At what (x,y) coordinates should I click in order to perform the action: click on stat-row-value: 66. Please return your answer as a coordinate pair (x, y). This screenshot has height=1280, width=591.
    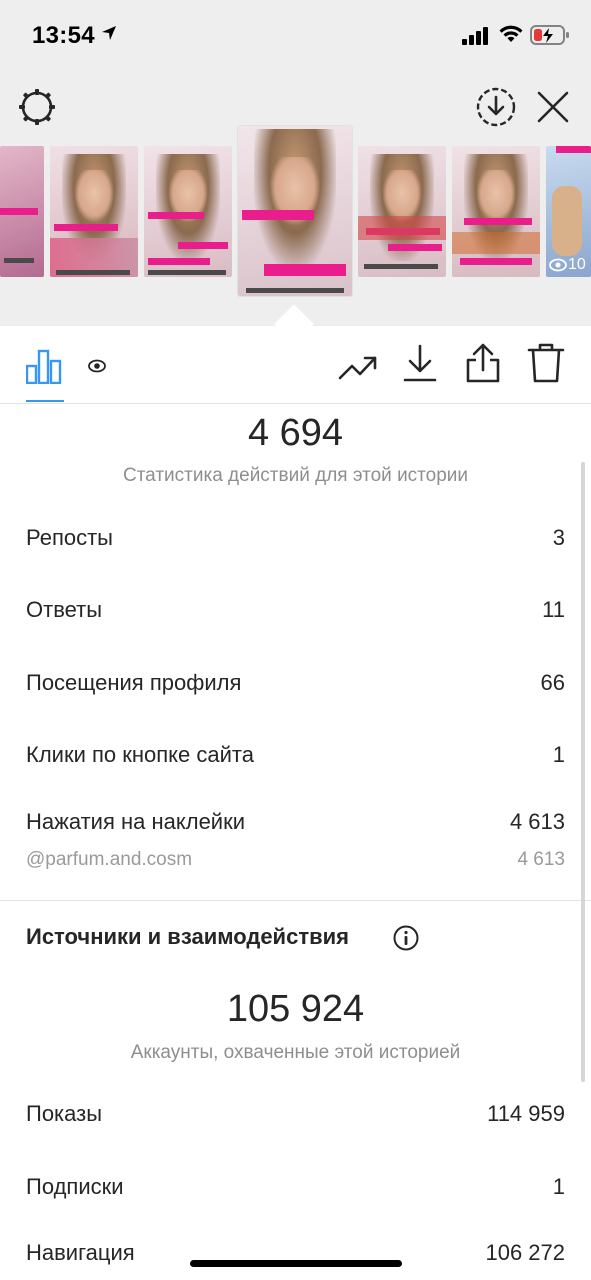
    Looking at the image, I should click on (552, 682).